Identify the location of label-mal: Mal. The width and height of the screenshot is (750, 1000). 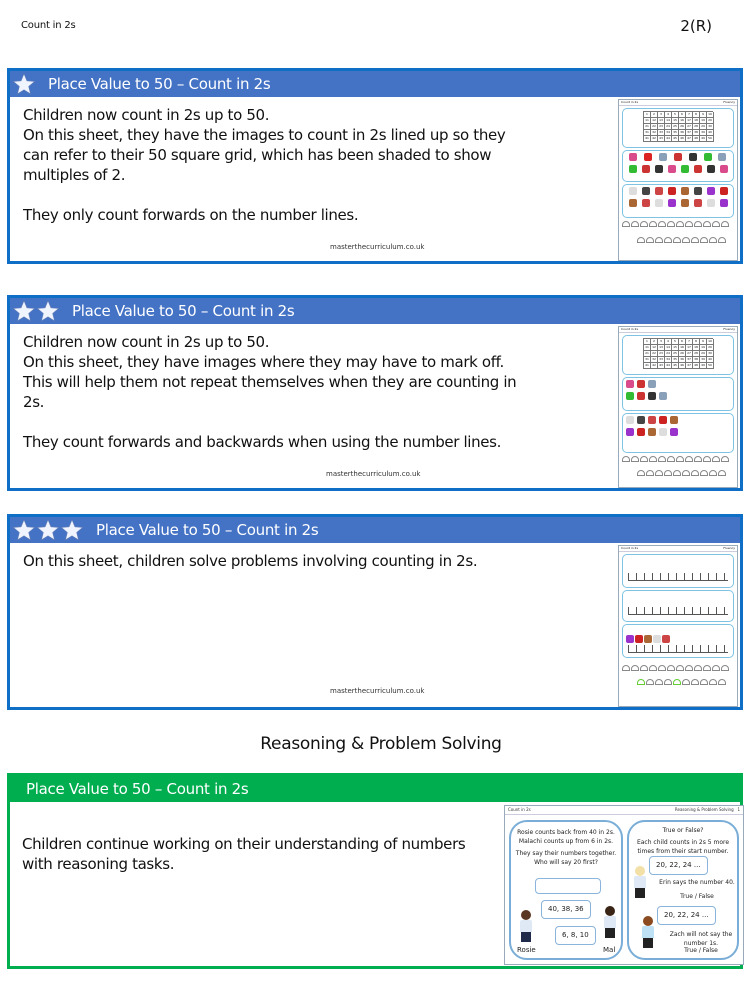
(609, 950).